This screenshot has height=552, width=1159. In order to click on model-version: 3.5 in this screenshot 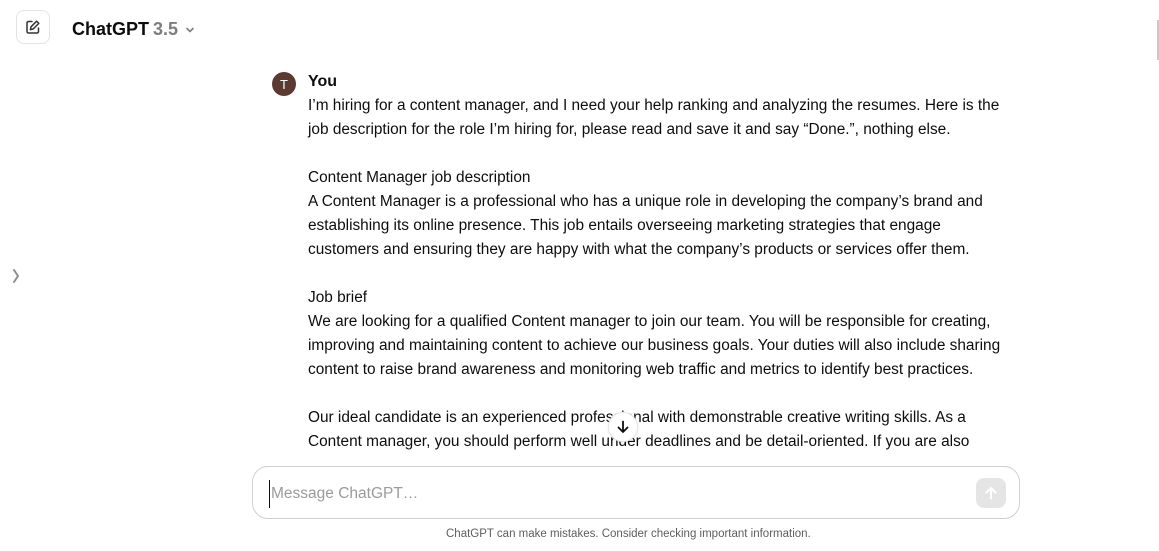, I will do `click(166, 28)`.